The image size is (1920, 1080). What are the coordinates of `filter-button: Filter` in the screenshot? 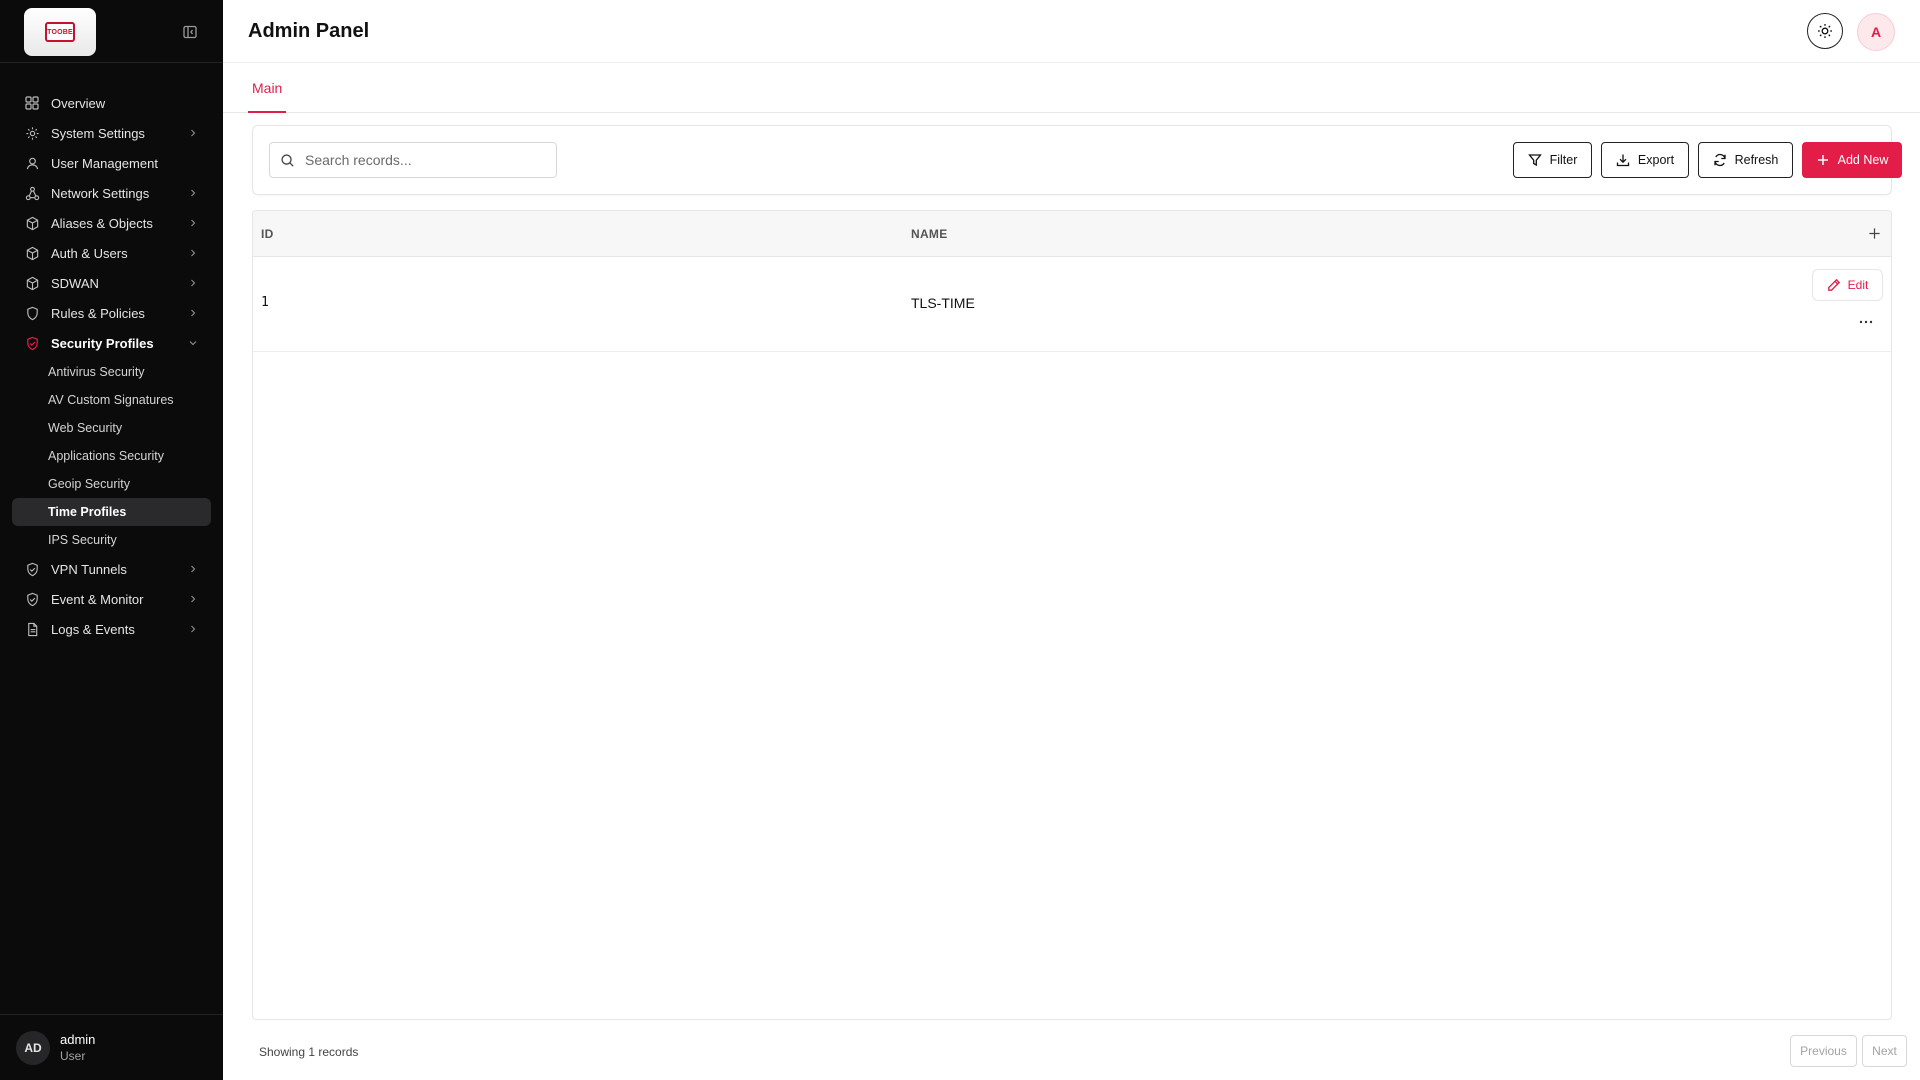 It's located at (1552, 160).